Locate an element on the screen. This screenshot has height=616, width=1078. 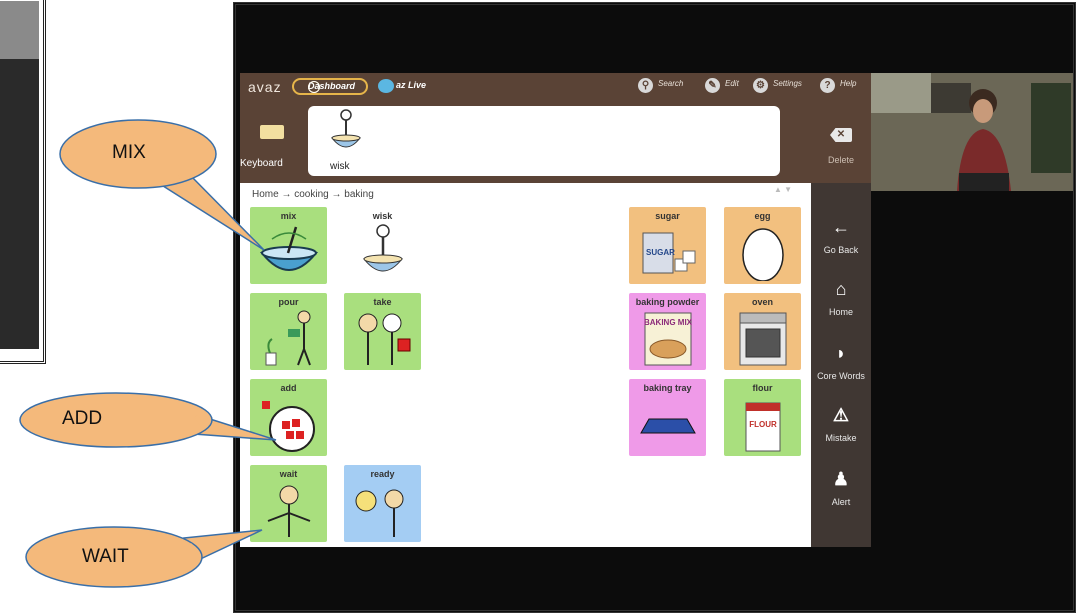
tile-baking-powder: baking powder BAKING MIX is located at coordinates (667, 331).